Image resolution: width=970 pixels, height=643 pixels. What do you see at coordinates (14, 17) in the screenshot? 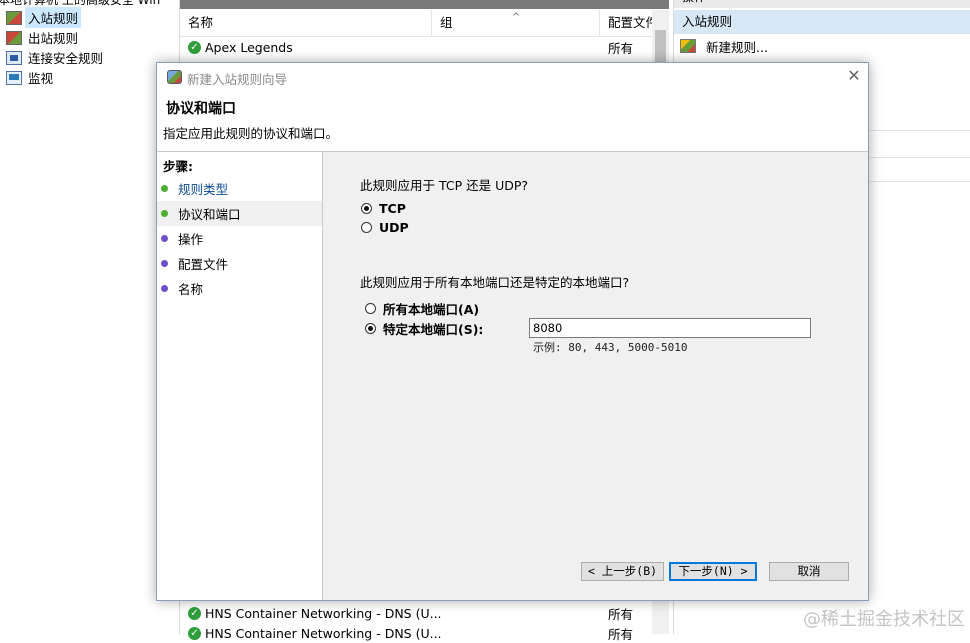
I see `inbound-rules-icon` at bounding box center [14, 17].